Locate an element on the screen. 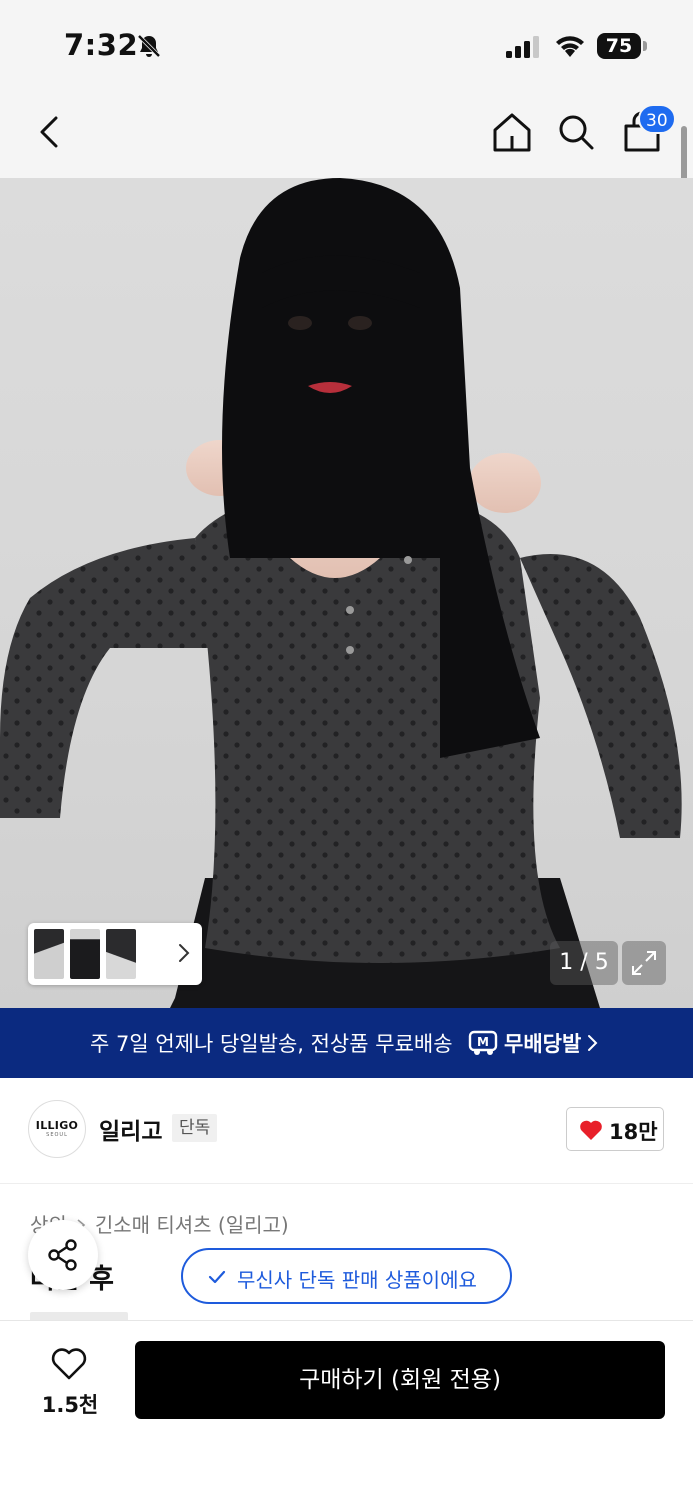  battery-icon: 75 is located at coordinates (622, 46).